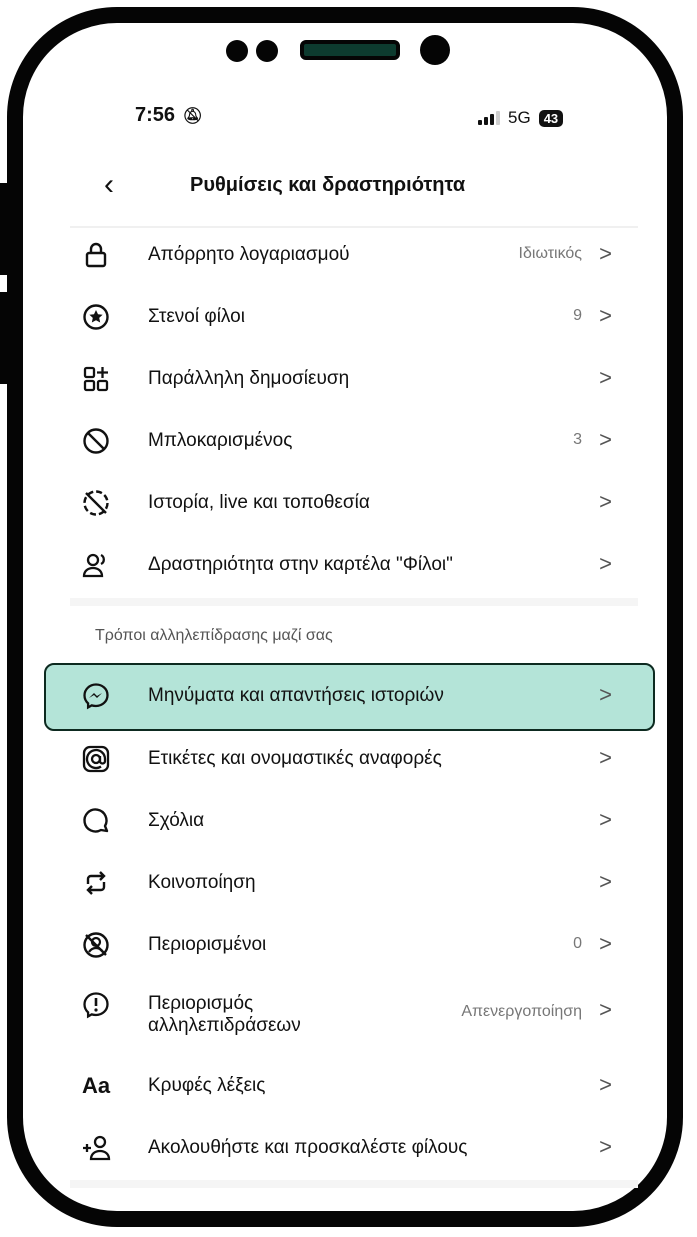 Image resolution: width=697 pixels, height=1237 pixels. What do you see at coordinates (355, 822) in the screenshot?
I see `list-item-comments: Σχόλια >` at bounding box center [355, 822].